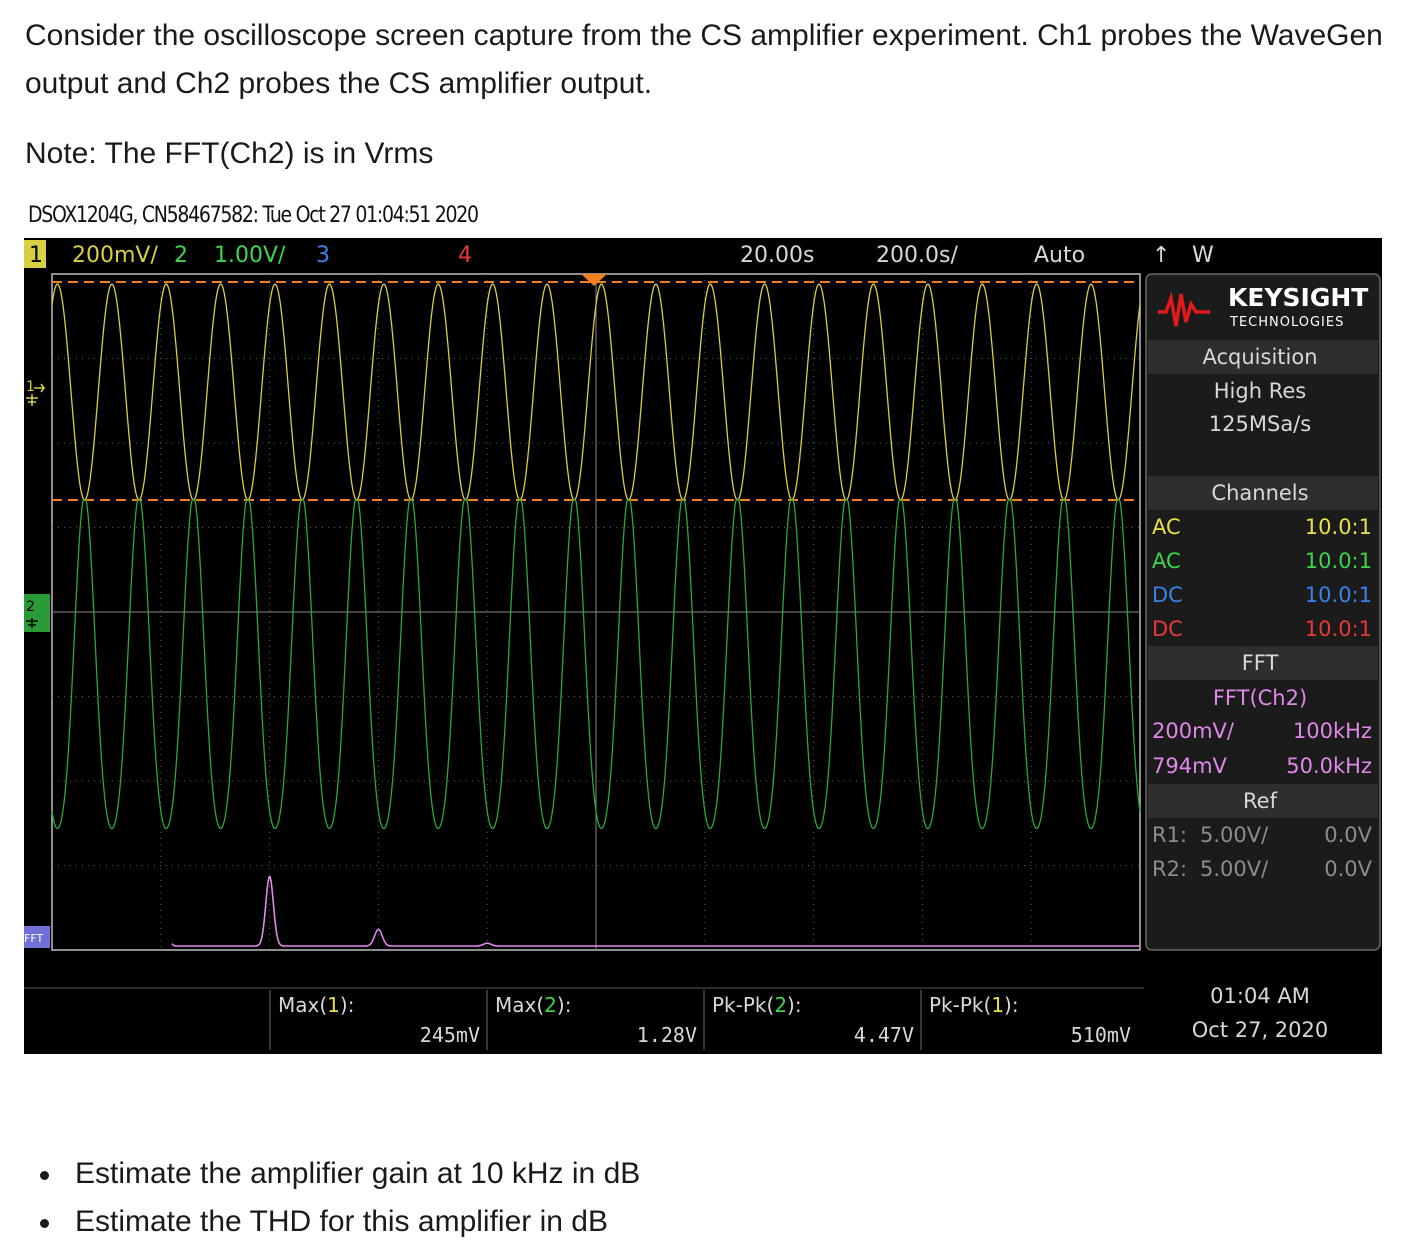 Image resolution: width=1406 pixels, height=1256 pixels. What do you see at coordinates (181, 255) in the screenshot?
I see `ch2-number: 2` at bounding box center [181, 255].